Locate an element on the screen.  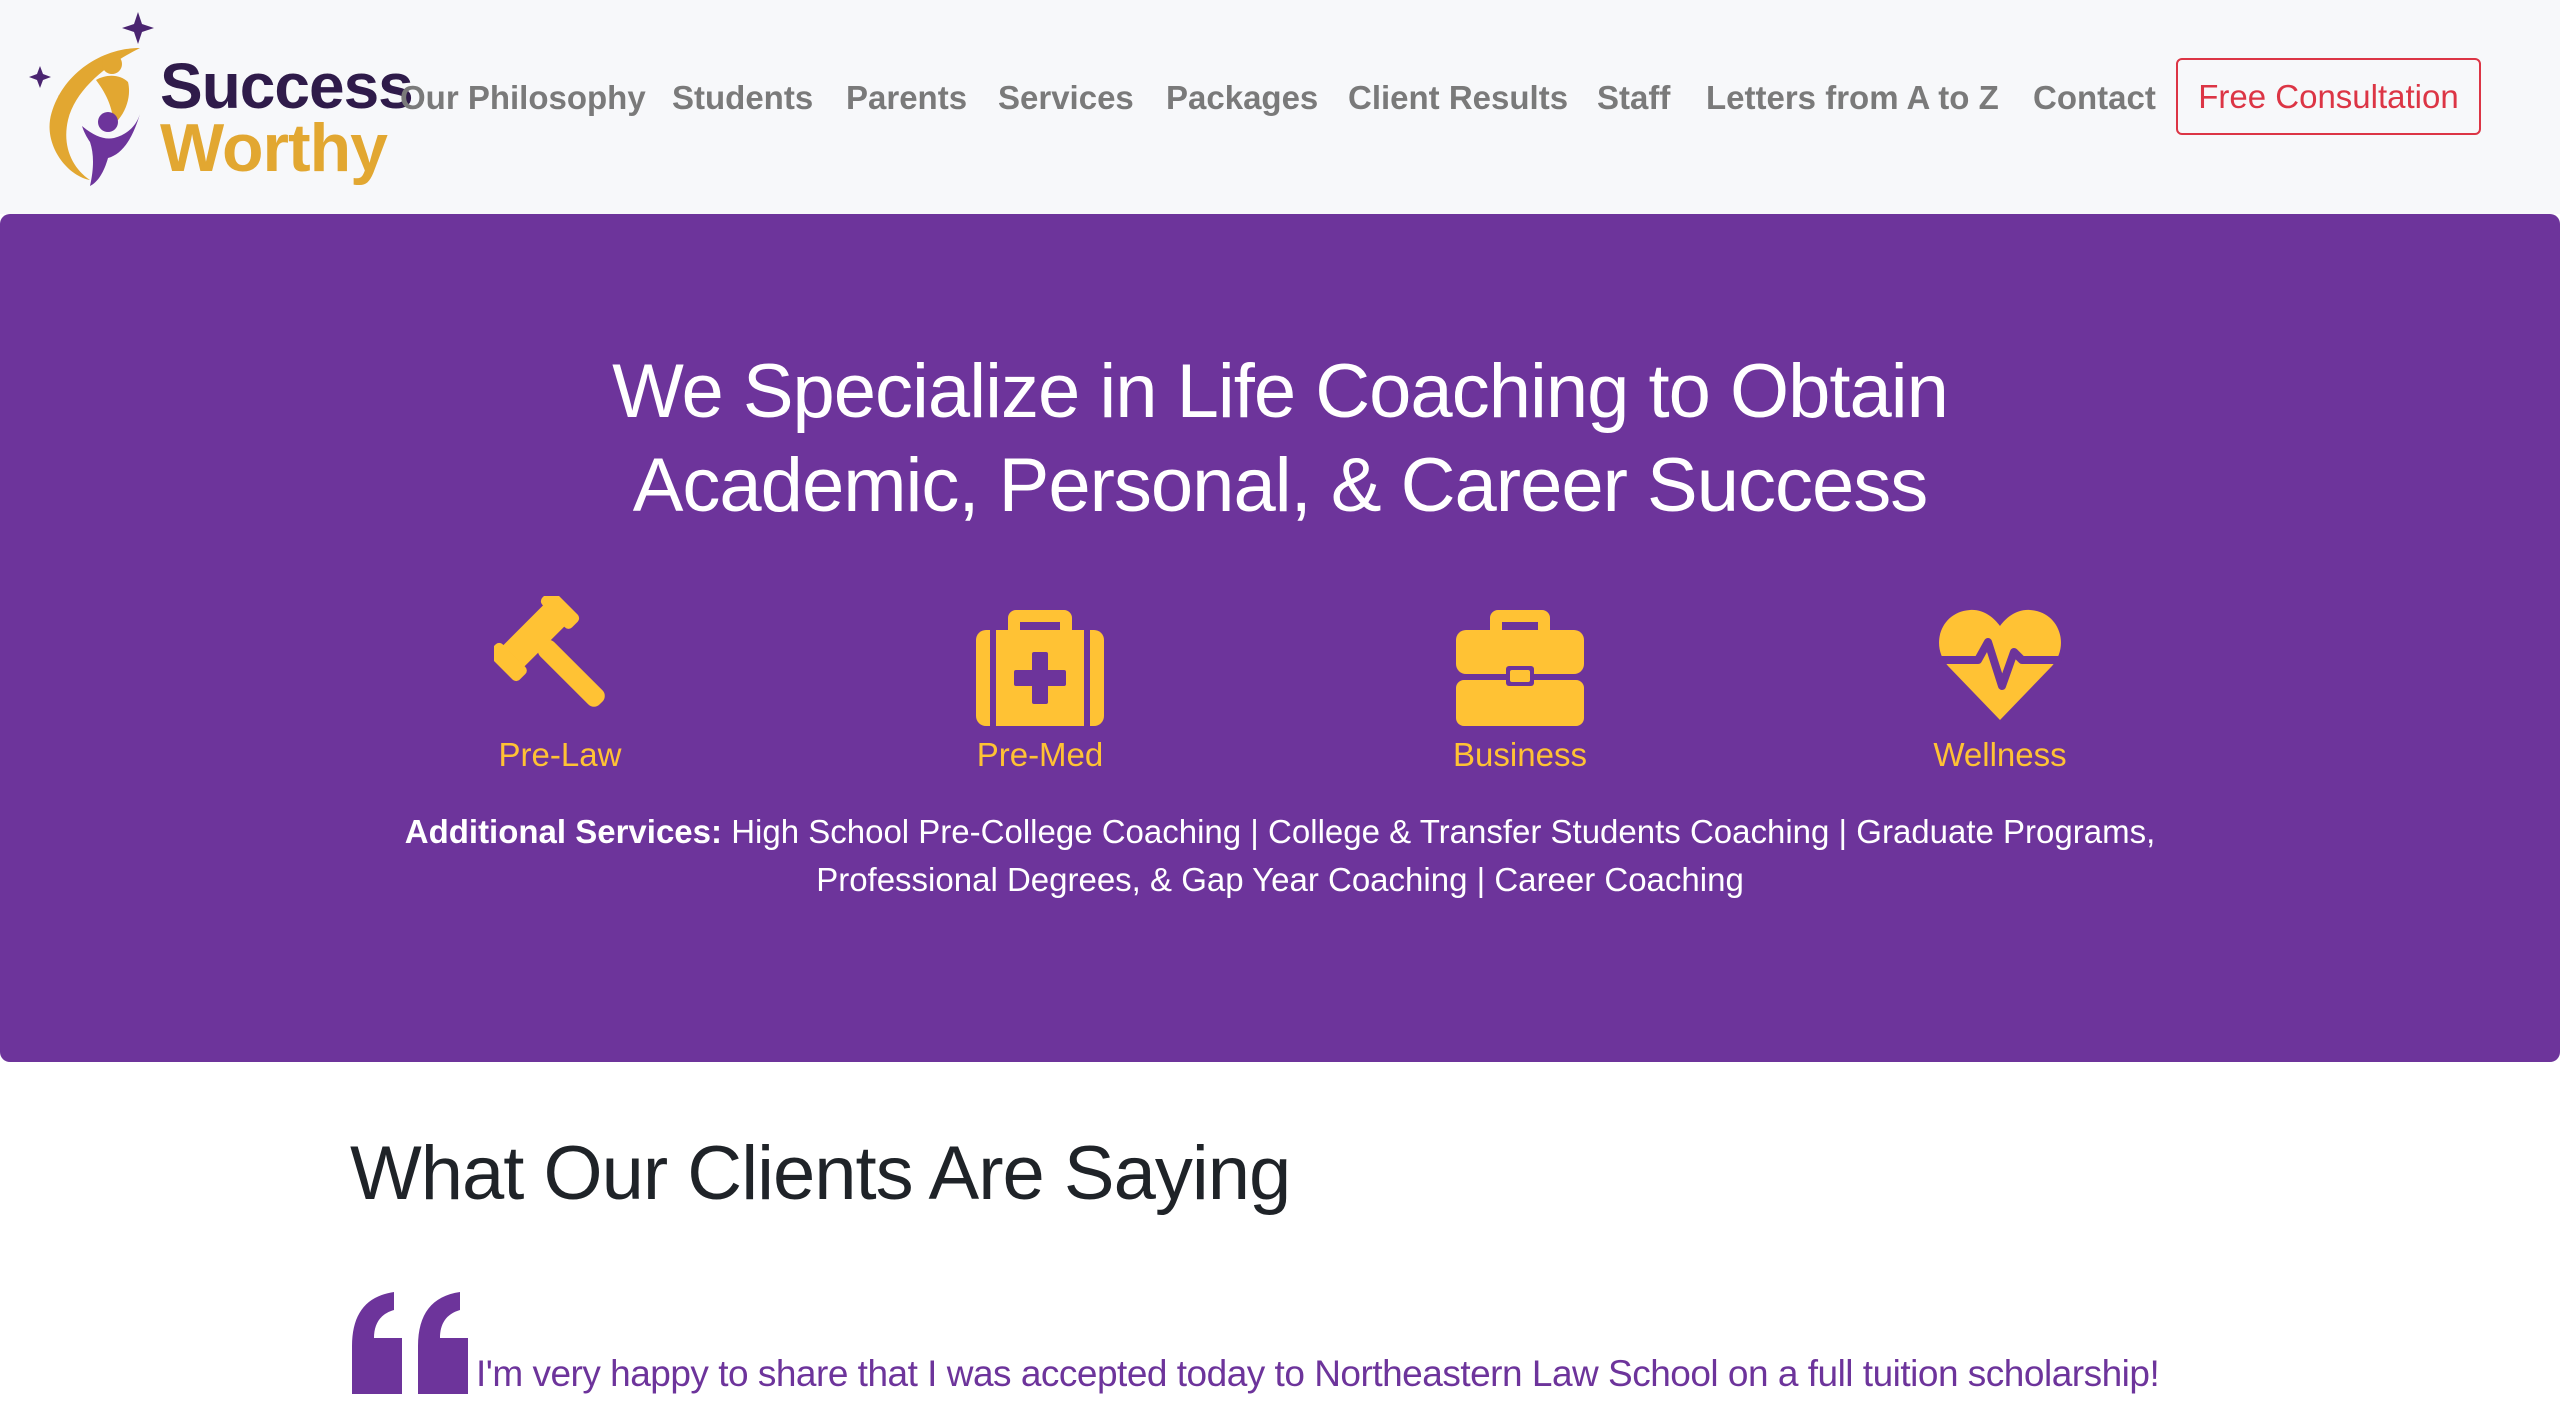
hero-title-line1: We Specialize in Life Coaching to Obtain is located at coordinates (1280, 391).